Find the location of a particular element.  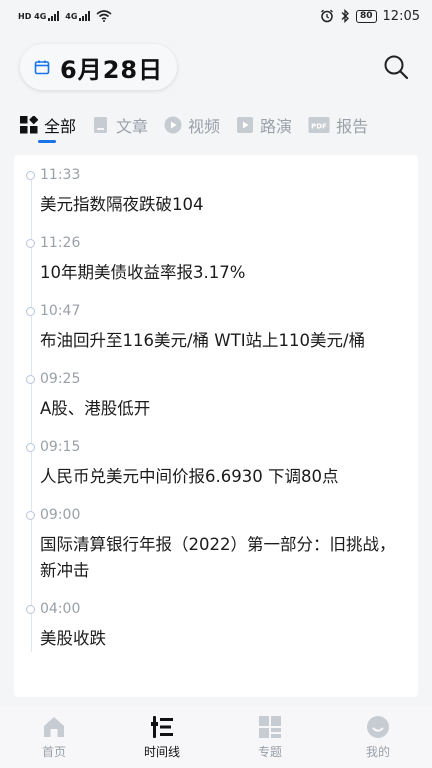

timeline-item: 09:15 人民币兑美元中间价报6.6930 下调80点 is located at coordinates (214, 463).